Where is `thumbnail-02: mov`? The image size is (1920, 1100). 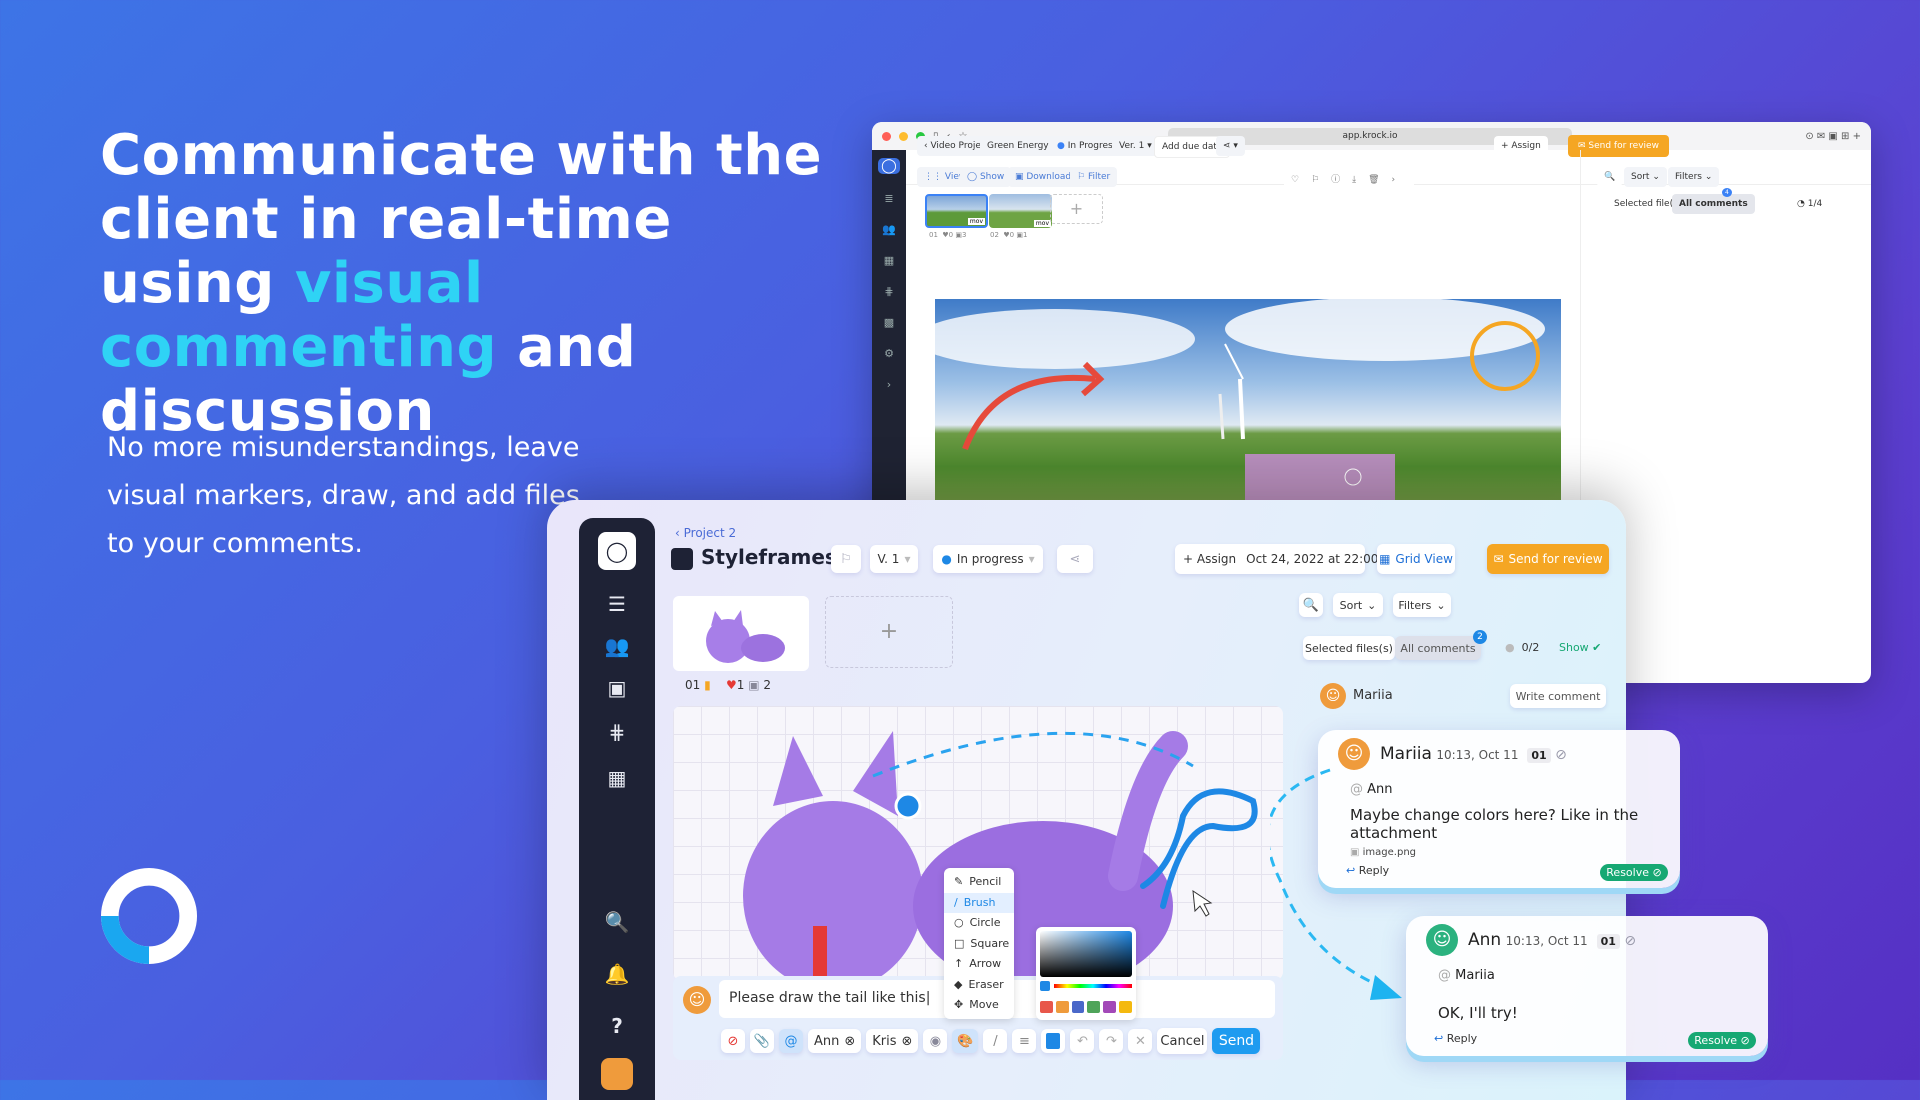 thumbnail-02: mov is located at coordinates (1020, 211).